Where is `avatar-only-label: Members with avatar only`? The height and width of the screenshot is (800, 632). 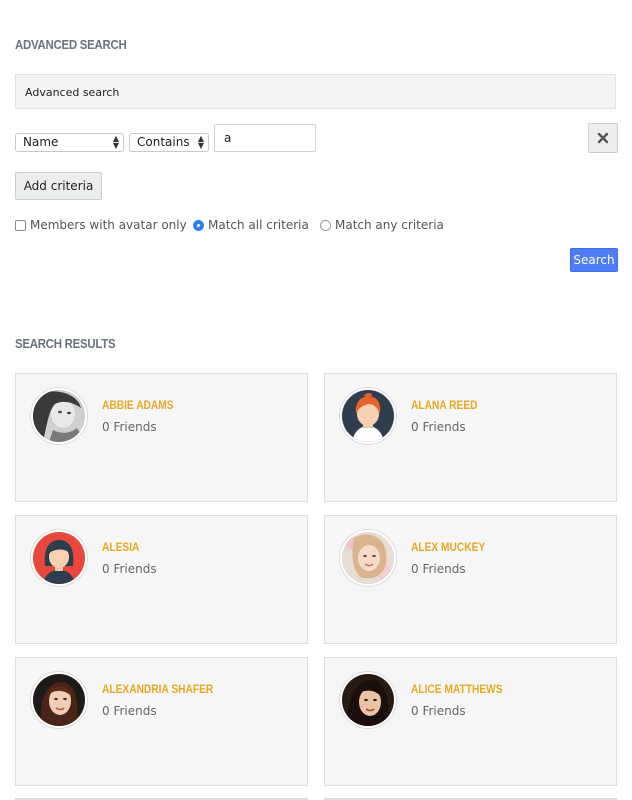 avatar-only-label: Members with avatar only is located at coordinates (108, 225).